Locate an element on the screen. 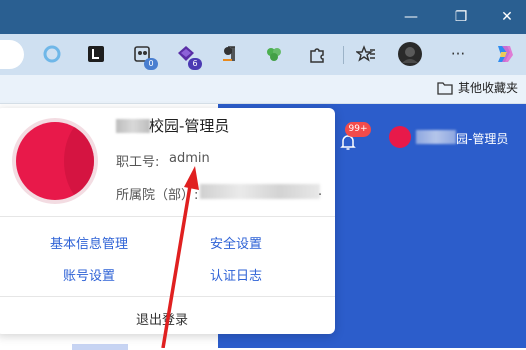  window-title-bar: — ❐ ✕ is located at coordinates (263, 17).